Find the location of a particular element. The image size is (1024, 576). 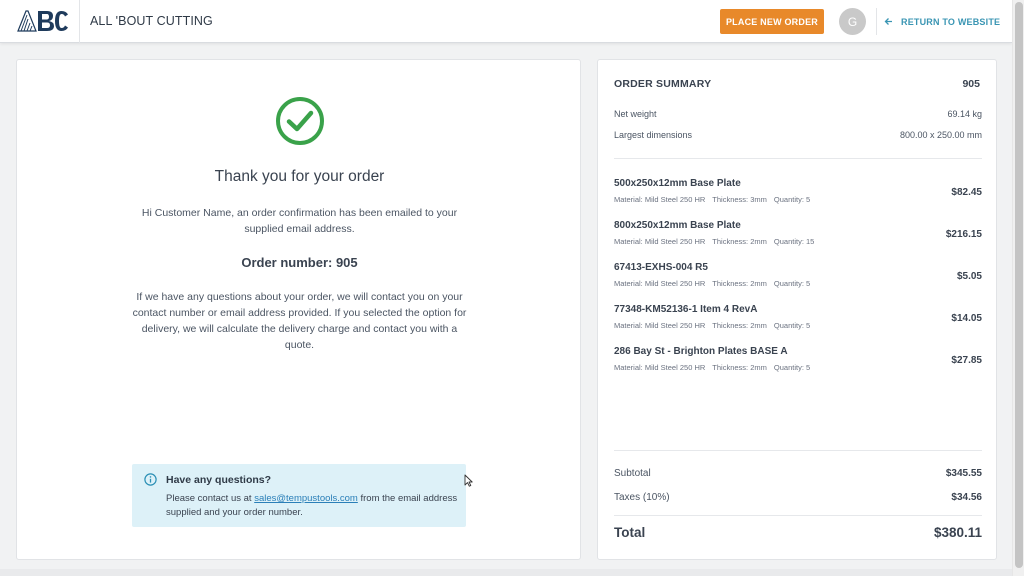

summary-divider is located at coordinates (798, 158).